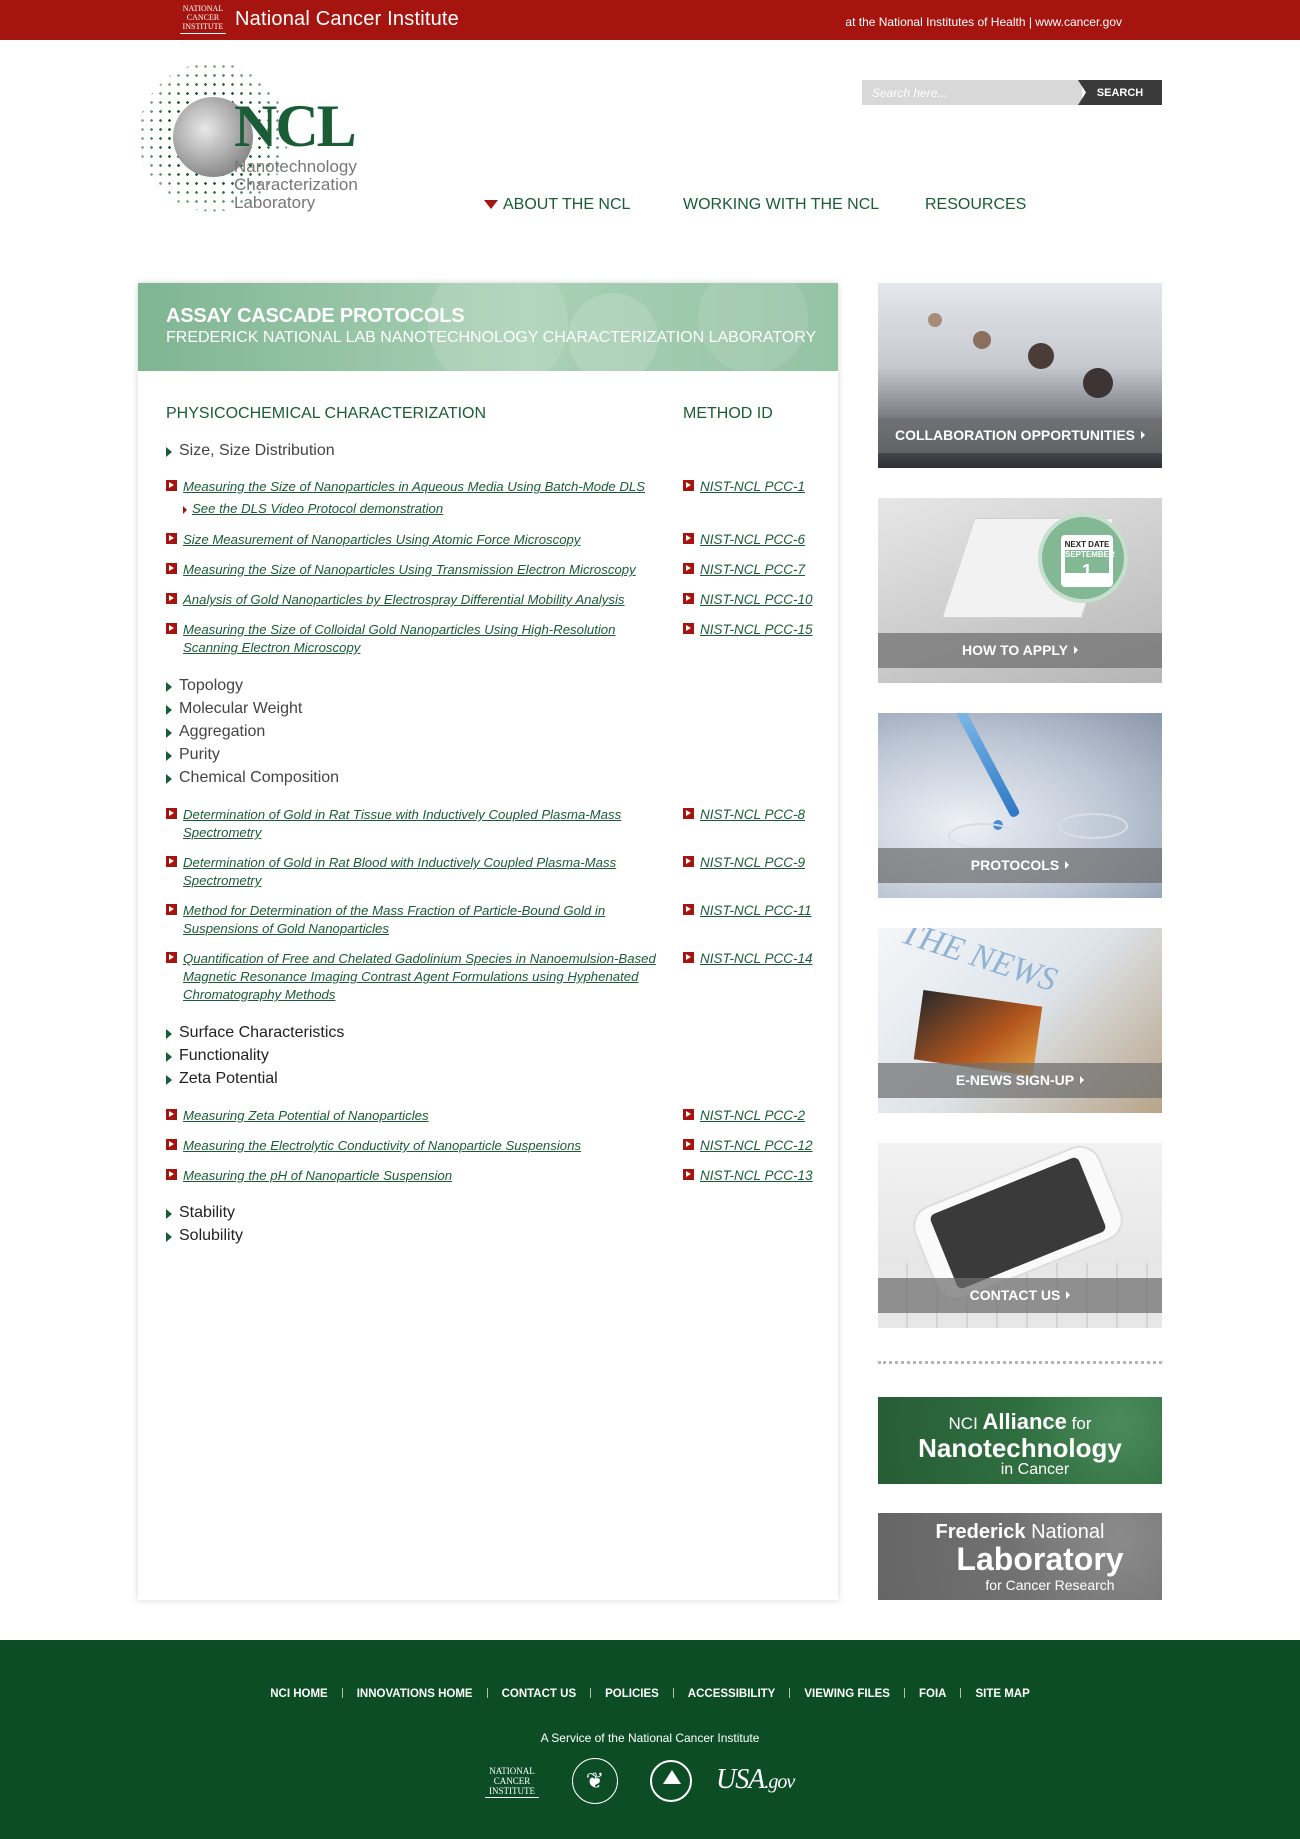 This screenshot has height=1839, width=1300. What do you see at coordinates (193, 755) in the screenshot?
I see `category-purity: Purity` at bounding box center [193, 755].